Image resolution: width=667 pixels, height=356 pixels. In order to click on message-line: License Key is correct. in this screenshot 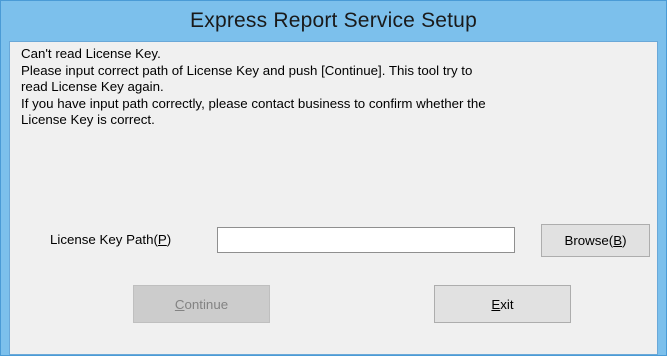, I will do `click(88, 120)`.